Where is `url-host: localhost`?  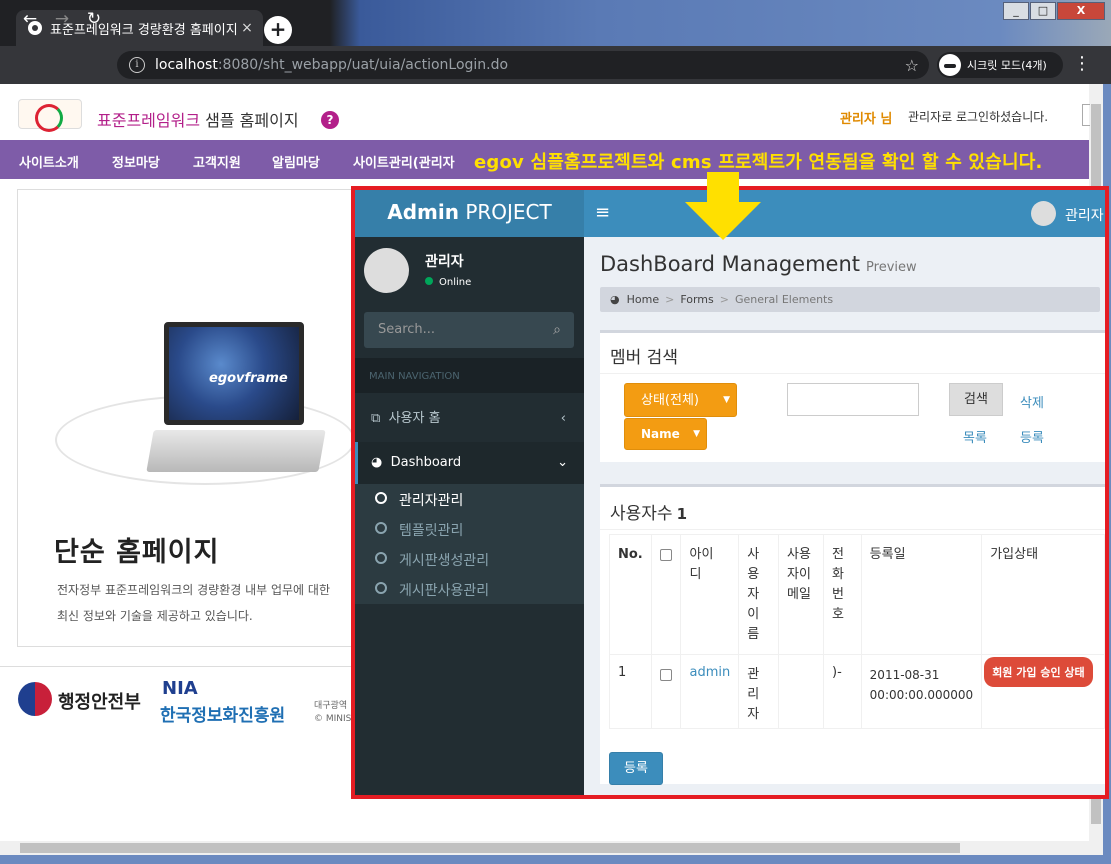
url-host: localhost is located at coordinates (186, 65).